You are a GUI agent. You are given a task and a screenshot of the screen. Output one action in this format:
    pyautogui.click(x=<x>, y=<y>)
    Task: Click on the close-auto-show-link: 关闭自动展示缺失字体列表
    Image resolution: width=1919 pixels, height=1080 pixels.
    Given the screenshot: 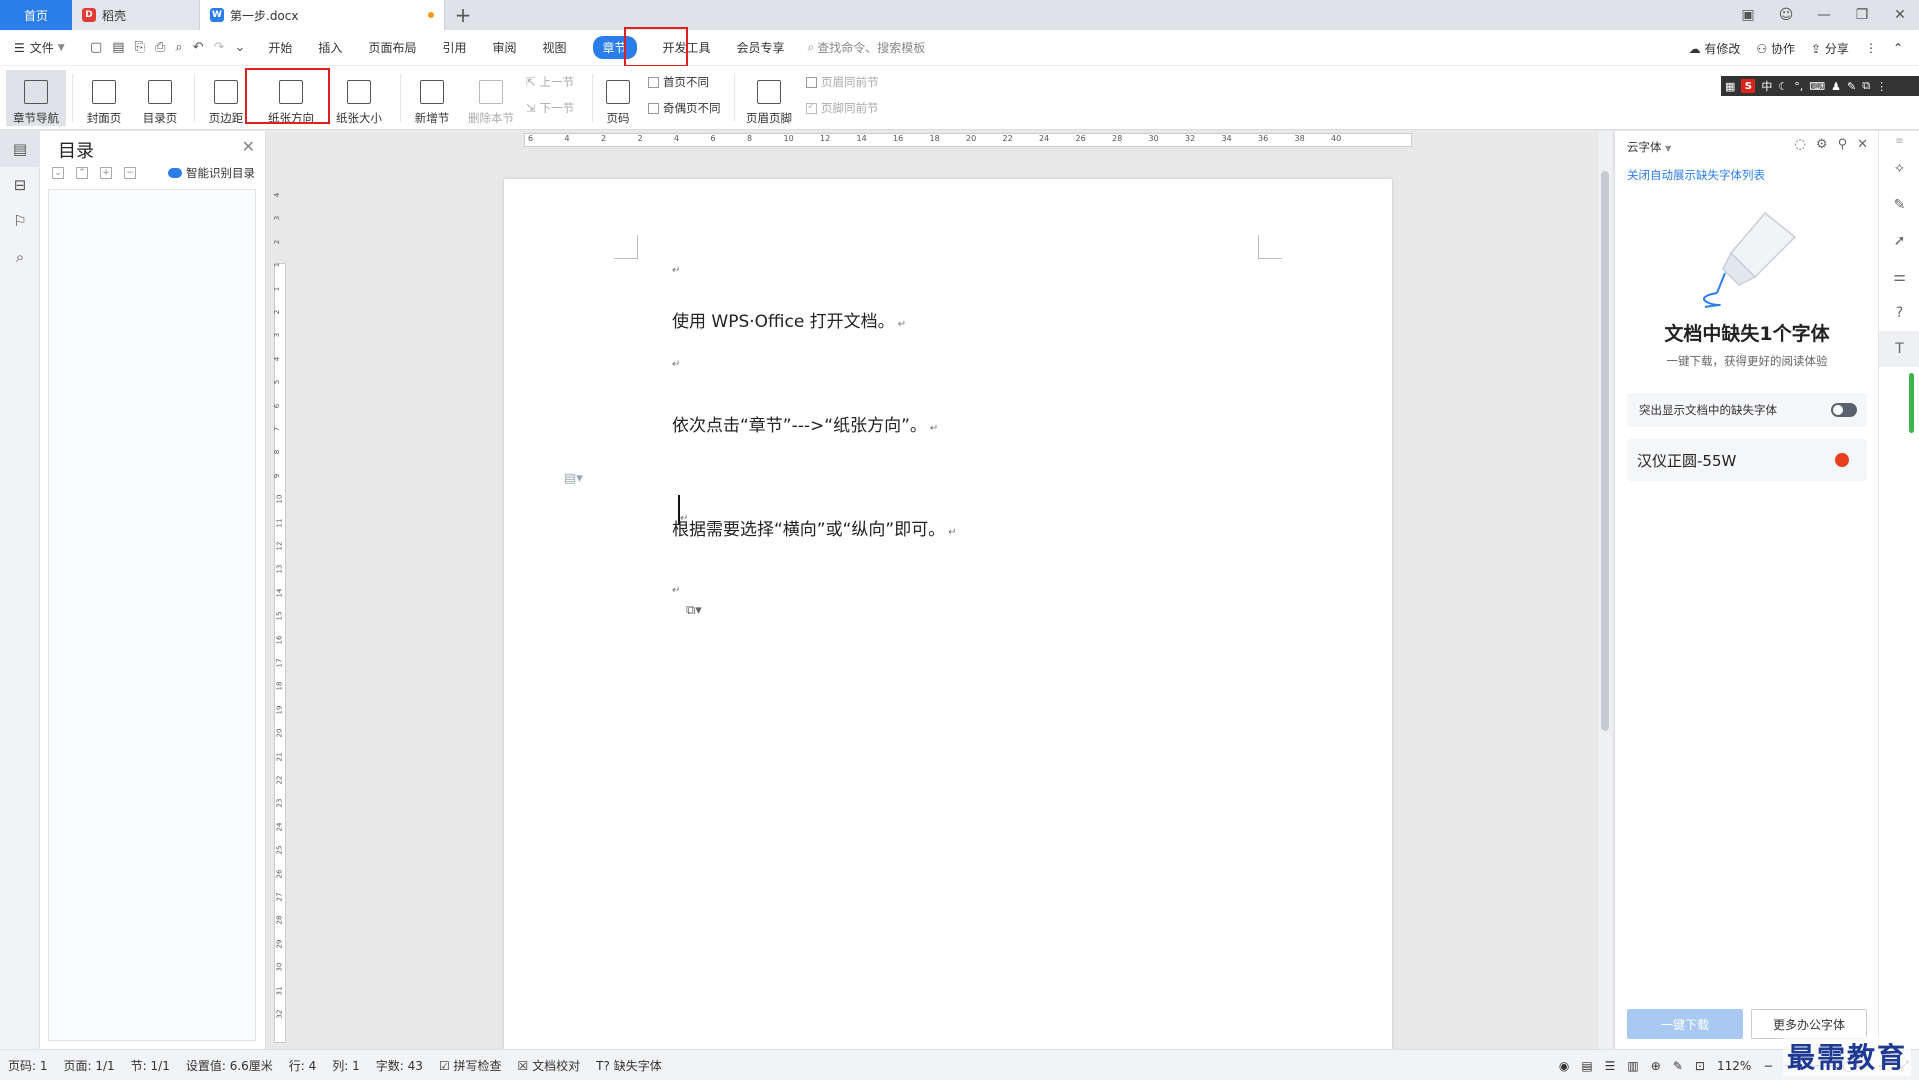 What is the action you would take?
    pyautogui.click(x=1696, y=175)
    